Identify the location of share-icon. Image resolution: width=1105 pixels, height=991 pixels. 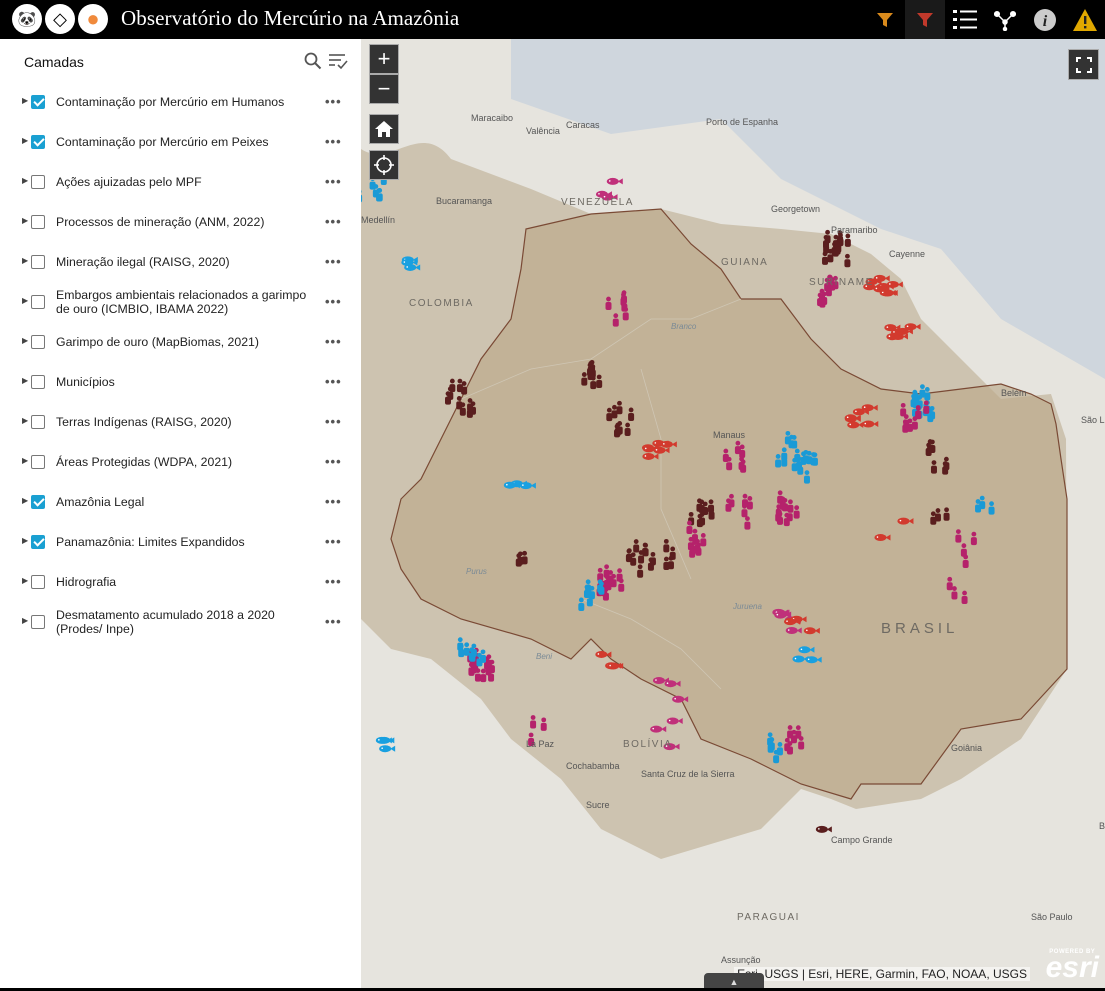
(1005, 19).